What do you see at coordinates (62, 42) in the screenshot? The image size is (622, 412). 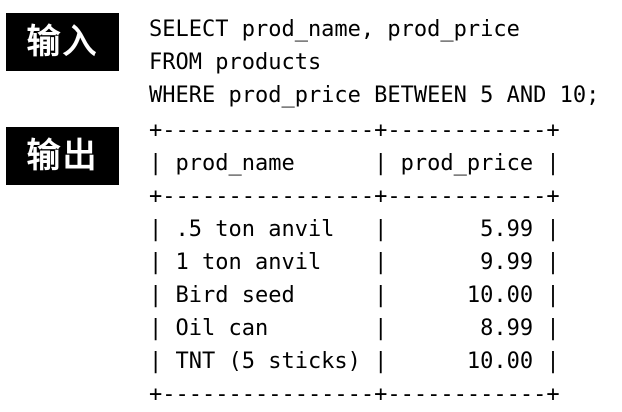 I see `input-label: 输入` at bounding box center [62, 42].